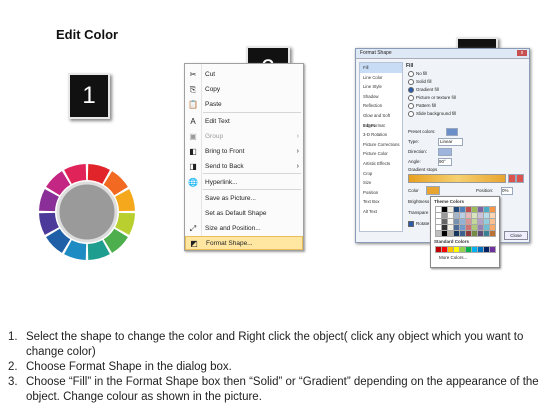 The height and width of the screenshot is (420, 560). Describe the element at coordinates (244, 167) in the screenshot. I see `menu-item-send-to-back: ◨ Send to Back ›` at that location.